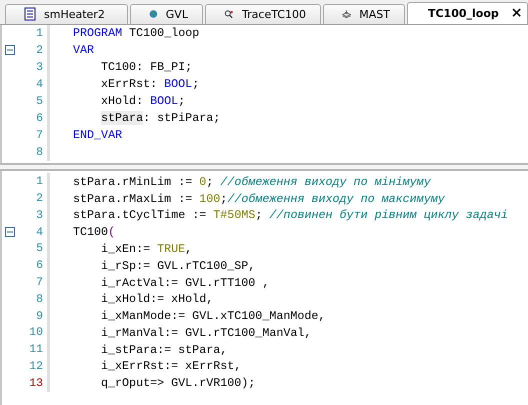 The width and height of the screenshot is (528, 405). I want to click on code-line: i_stPara:= stPara,, so click(164, 349).